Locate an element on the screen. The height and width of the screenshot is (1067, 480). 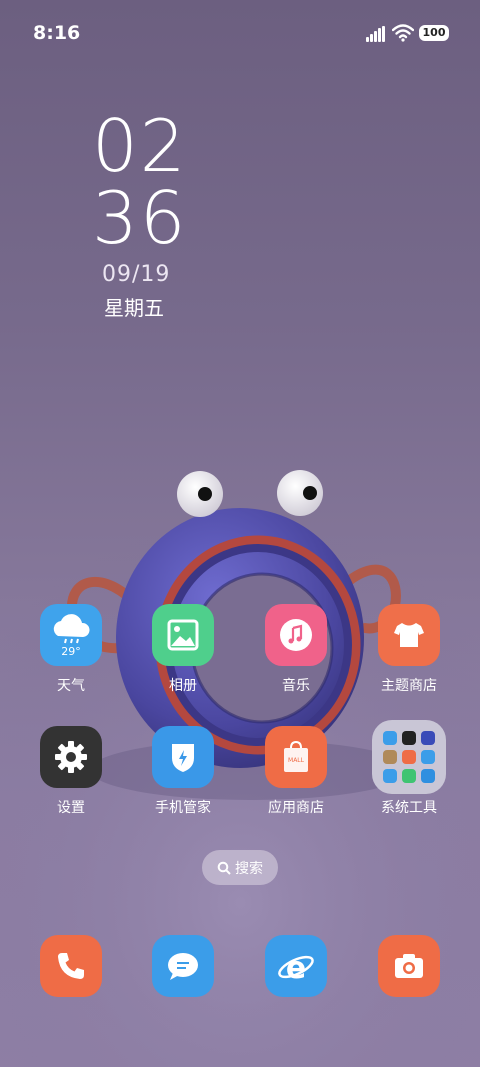
theme-store-icon is located at coordinates (409, 635).